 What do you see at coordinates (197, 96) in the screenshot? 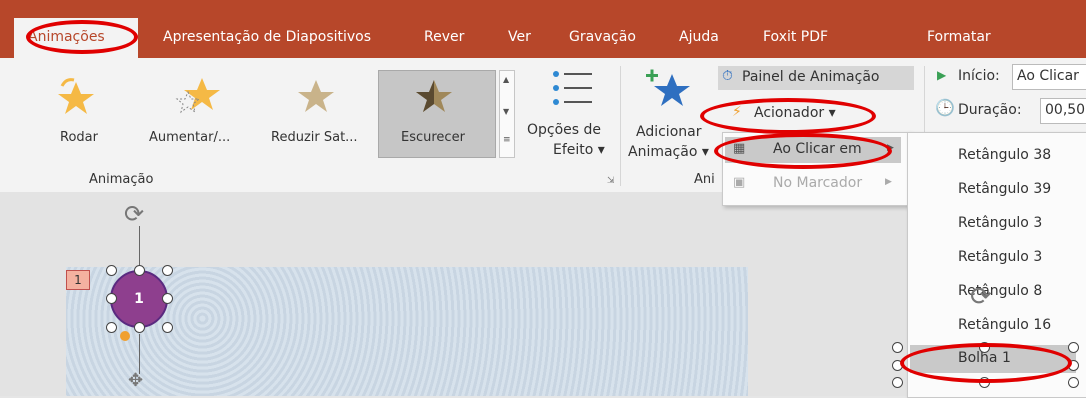
I see `grow-shrink-star-icon` at bounding box center [197, 96].